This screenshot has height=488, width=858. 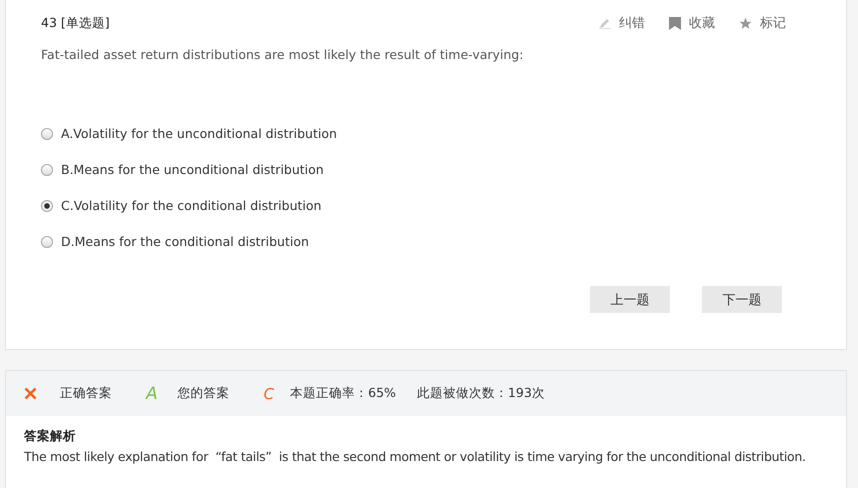 What do you see at coordinates (605, 23) in the screenshot?
I see `pencil-icon` at bounding box center [605, 23].